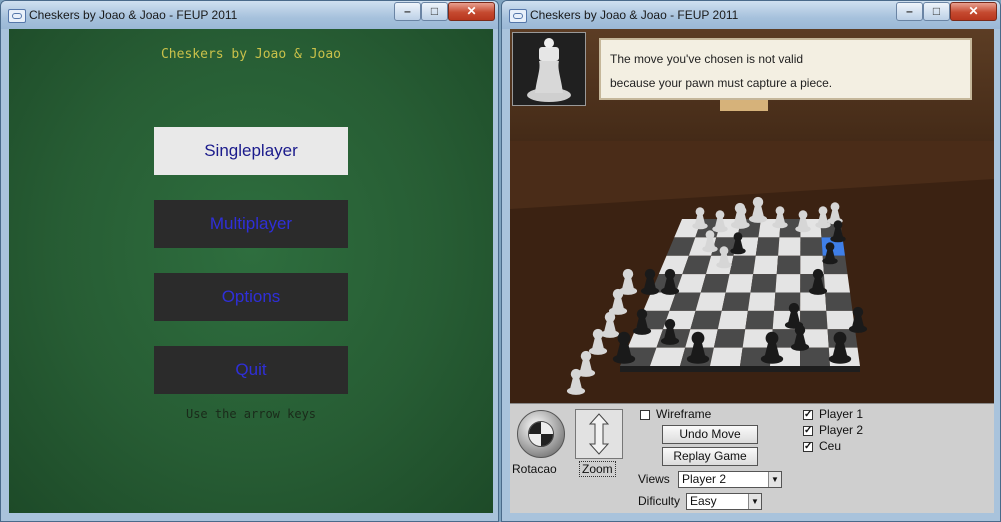 The height and width of the screenshot is (522, 1001). Describe the element at coordinates (251, 151) in the screenshot. I see `singleplayer-button: Singleplayer` at that location.